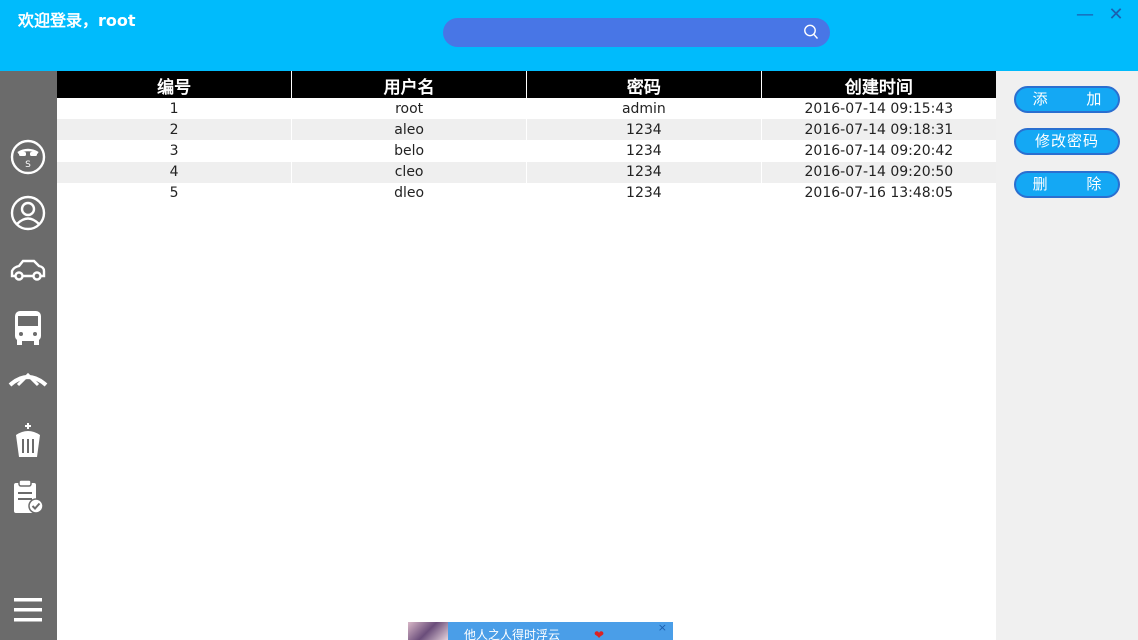 The image size is (1138, 640). Describe the element at coordinates (28, 355) in the screenshot. I see `sidebar: S` at that location.